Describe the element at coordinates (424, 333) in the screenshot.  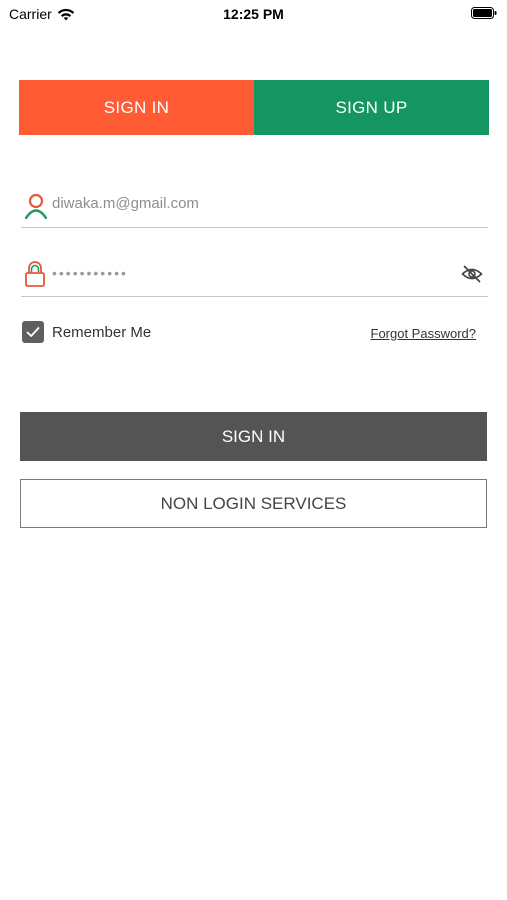
I see `forgot-password-link: Forgot Password?` at that location.